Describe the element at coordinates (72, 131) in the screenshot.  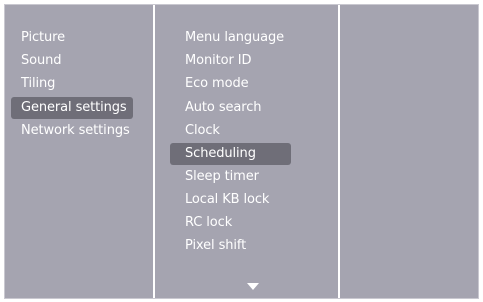
I see `main-menu-item-network-settings: Network settings` at that location.